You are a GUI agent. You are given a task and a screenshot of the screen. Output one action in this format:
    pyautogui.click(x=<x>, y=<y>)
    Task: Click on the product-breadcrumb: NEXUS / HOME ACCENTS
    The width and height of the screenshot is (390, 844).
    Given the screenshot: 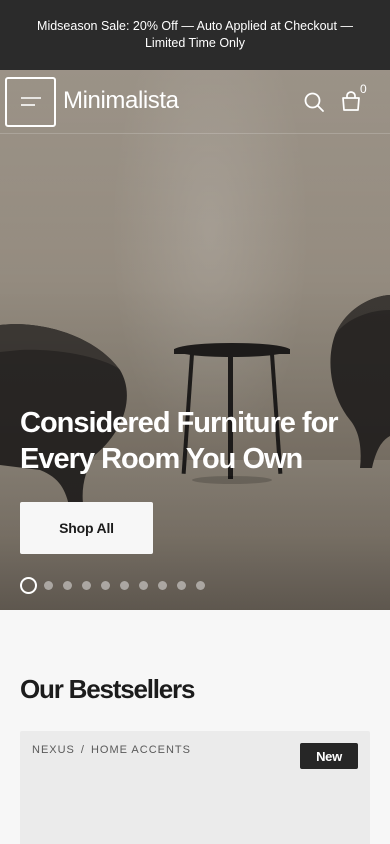 What is the action you would take?
    pyautogui.click(x=111, y=750)
    